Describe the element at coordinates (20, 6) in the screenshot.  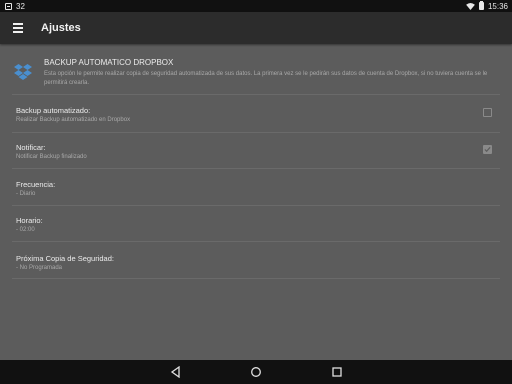
I see `notification-count: 32` at that location.